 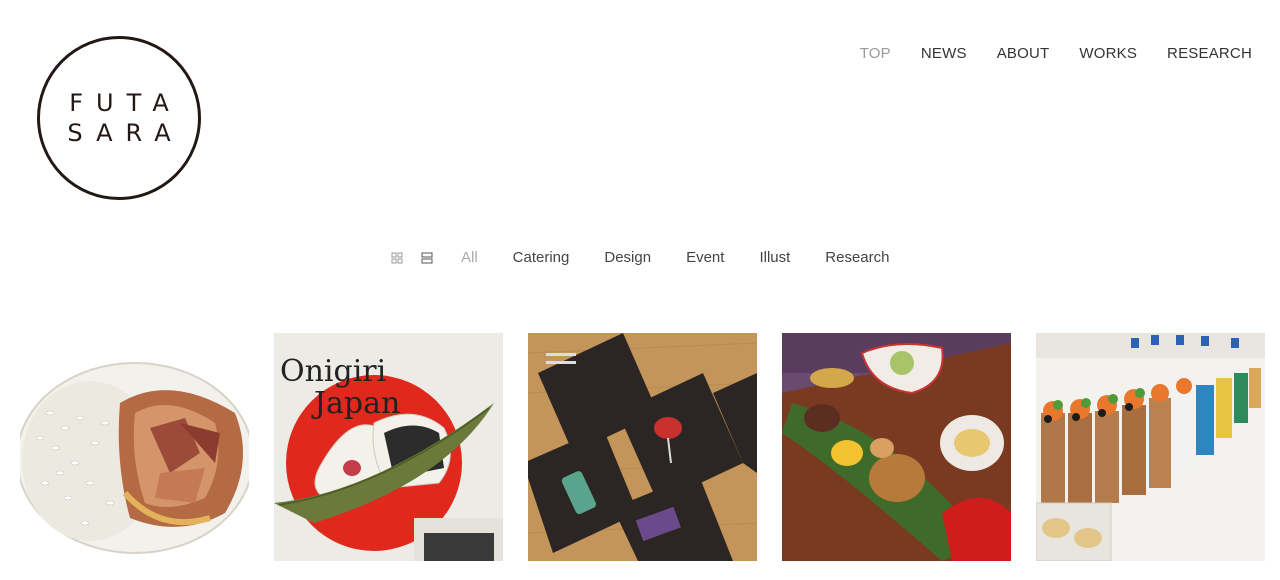 I want to click on filter-all: All, so click(x=469, y=257).